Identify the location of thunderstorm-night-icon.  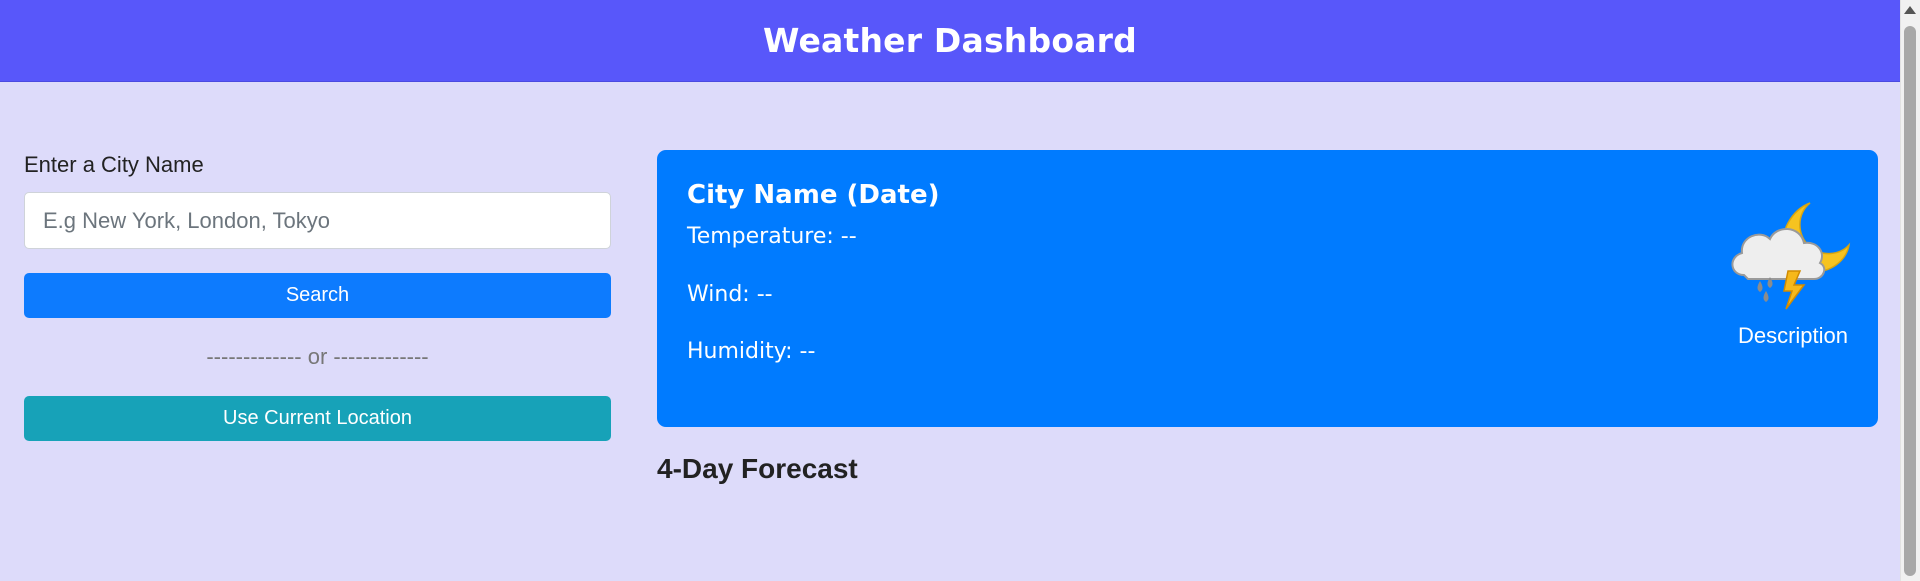
(1791, 256).